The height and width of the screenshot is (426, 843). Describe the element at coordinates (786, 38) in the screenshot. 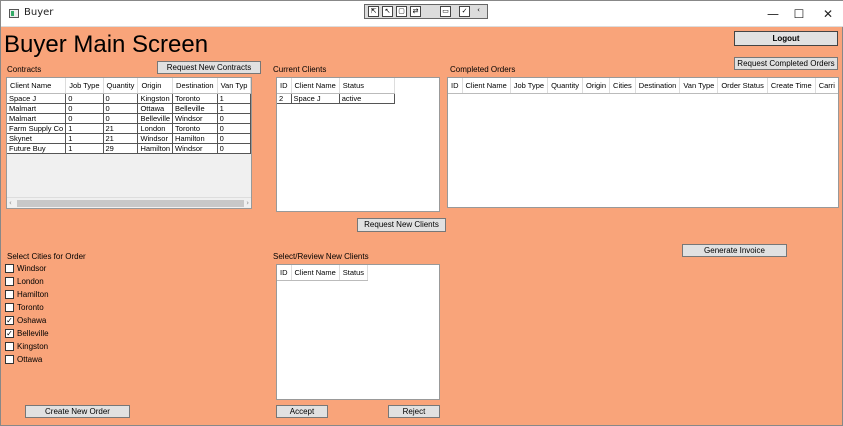

I see `logout-button: Logout` at that location.